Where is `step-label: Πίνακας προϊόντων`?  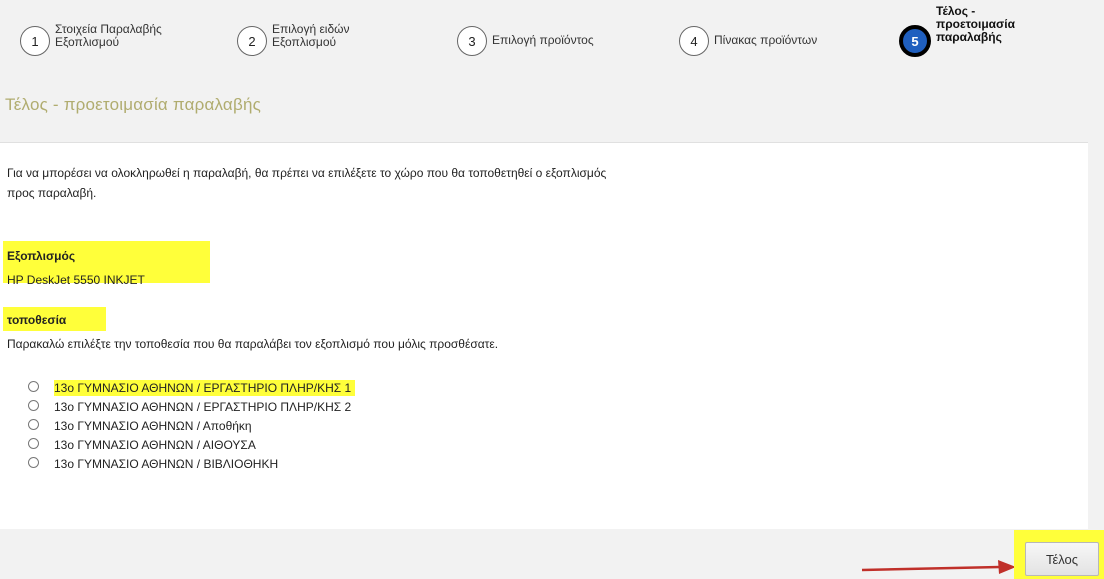 step-label: Πίνακας προϊόντων is located at coordinates (766, 40).